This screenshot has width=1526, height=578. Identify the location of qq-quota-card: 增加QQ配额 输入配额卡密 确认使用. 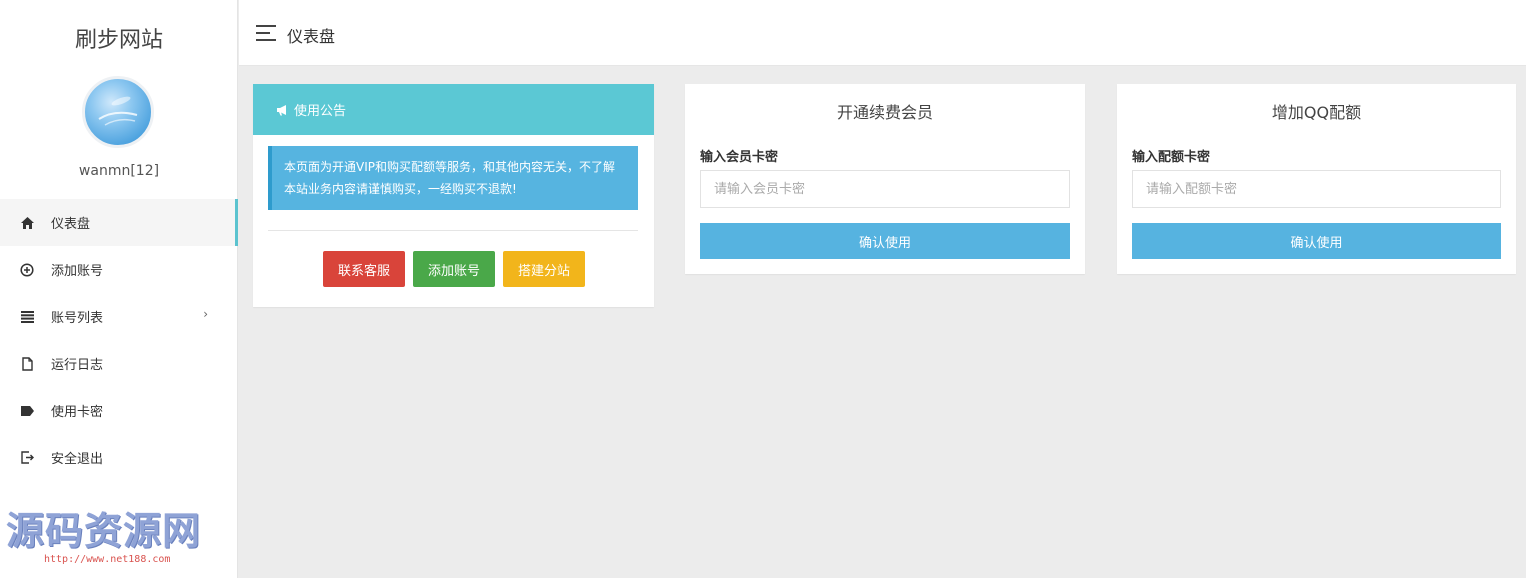
(1316, 179).